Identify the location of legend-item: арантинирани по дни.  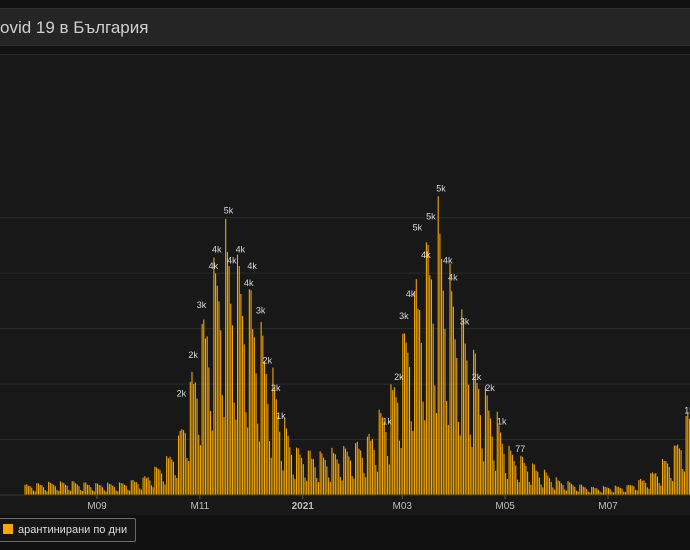
(68, 530).